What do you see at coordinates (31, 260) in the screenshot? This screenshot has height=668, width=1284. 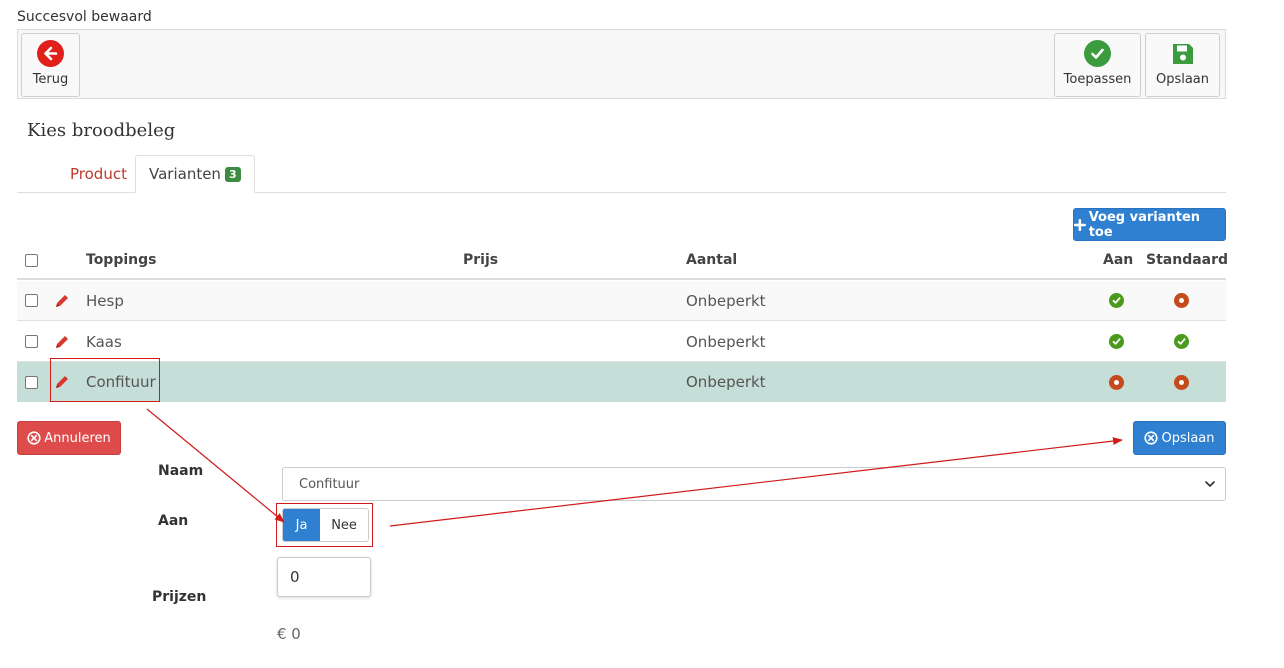 I see `select-all-checkbox` at bounding box center [31, 260].